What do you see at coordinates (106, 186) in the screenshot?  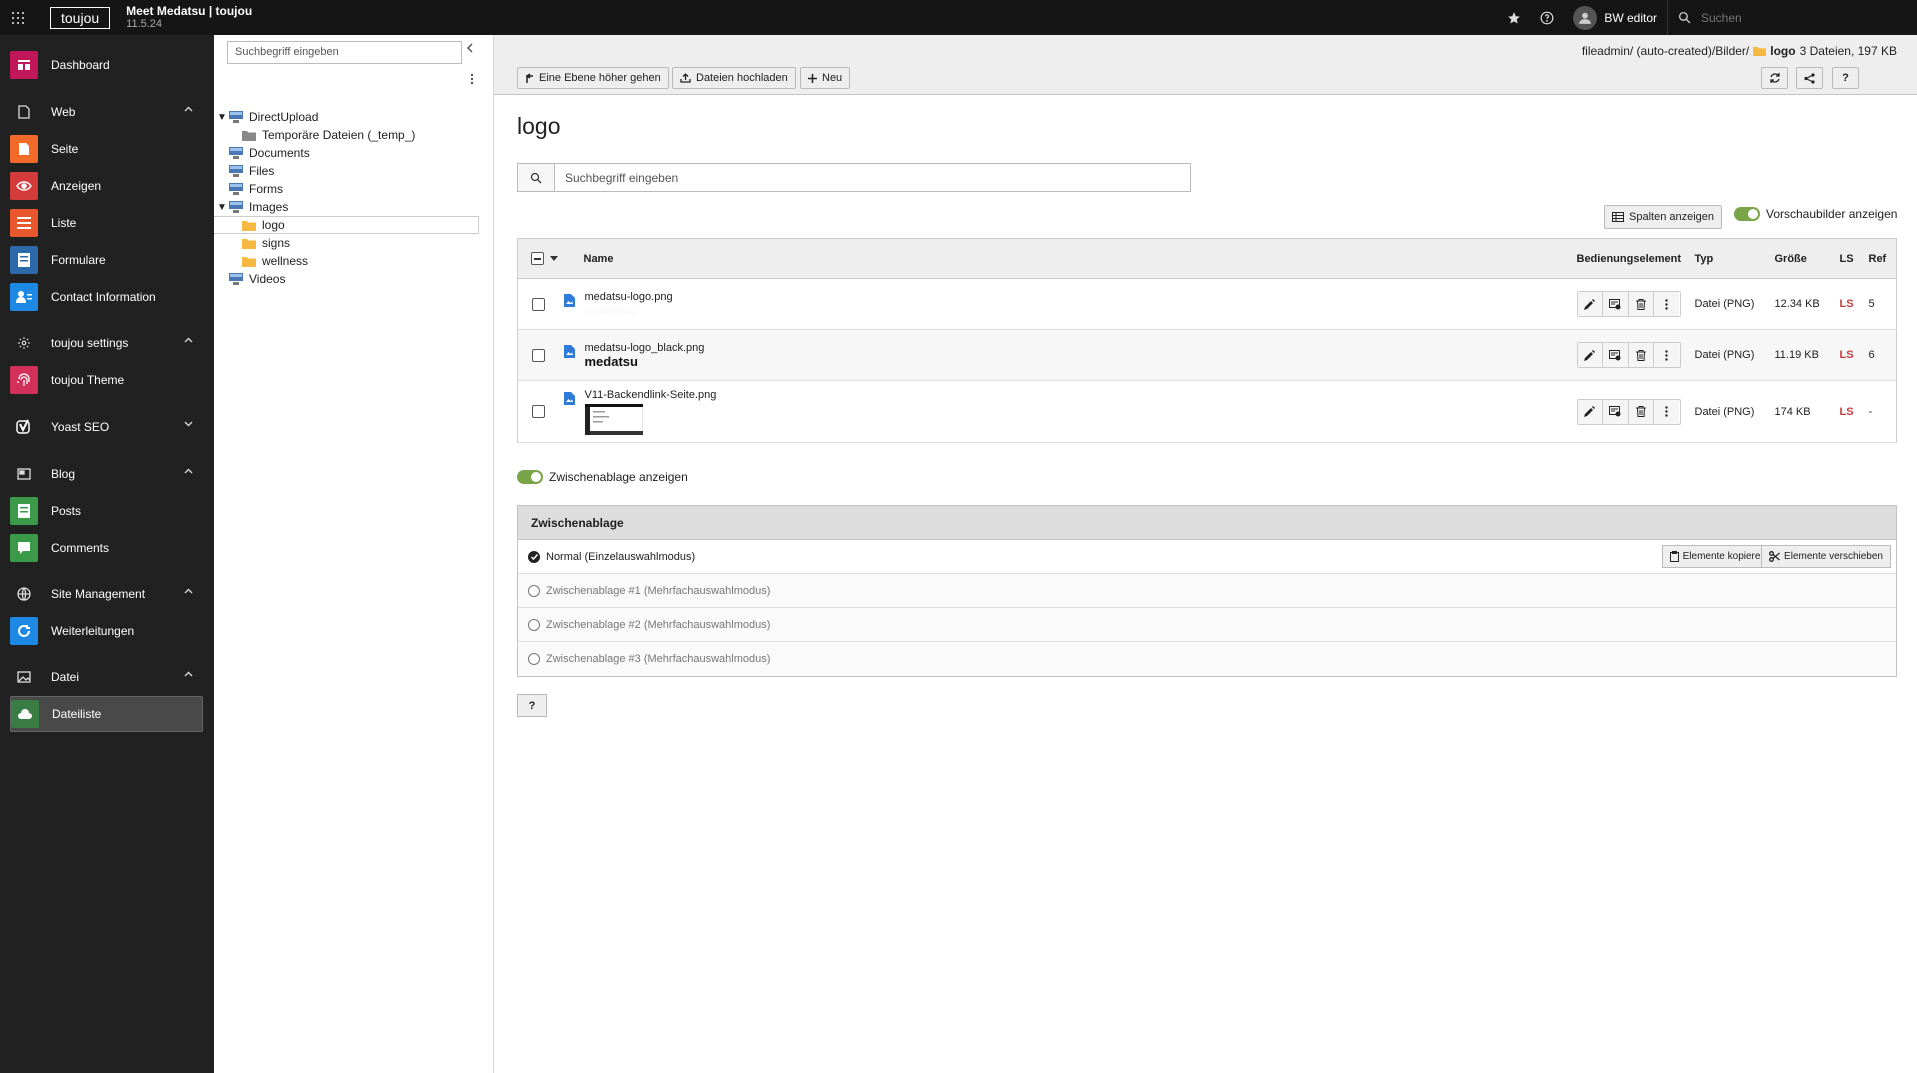 I see `module-anzeigen: Anzeigen` at bounding box center [106, 186].